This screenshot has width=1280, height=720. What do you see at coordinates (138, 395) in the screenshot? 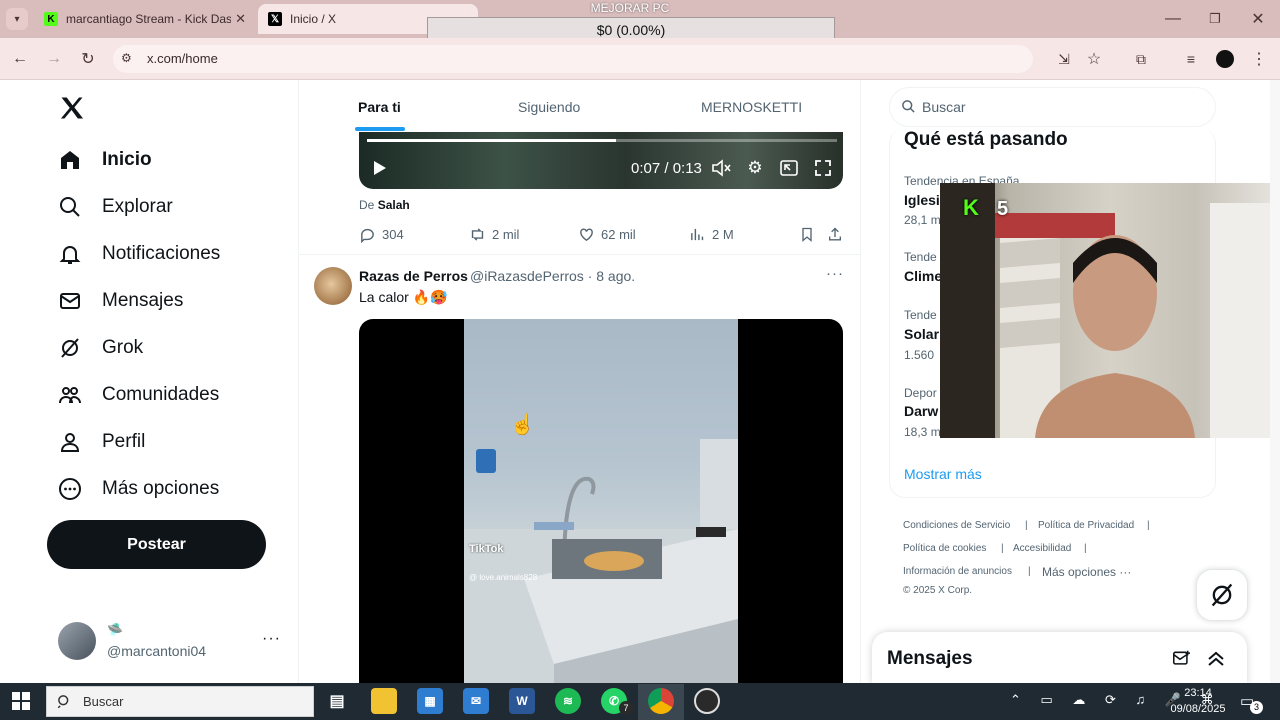
I see `sidebar-item-comunidades: Comunidades` at bounding box center [138, 395].